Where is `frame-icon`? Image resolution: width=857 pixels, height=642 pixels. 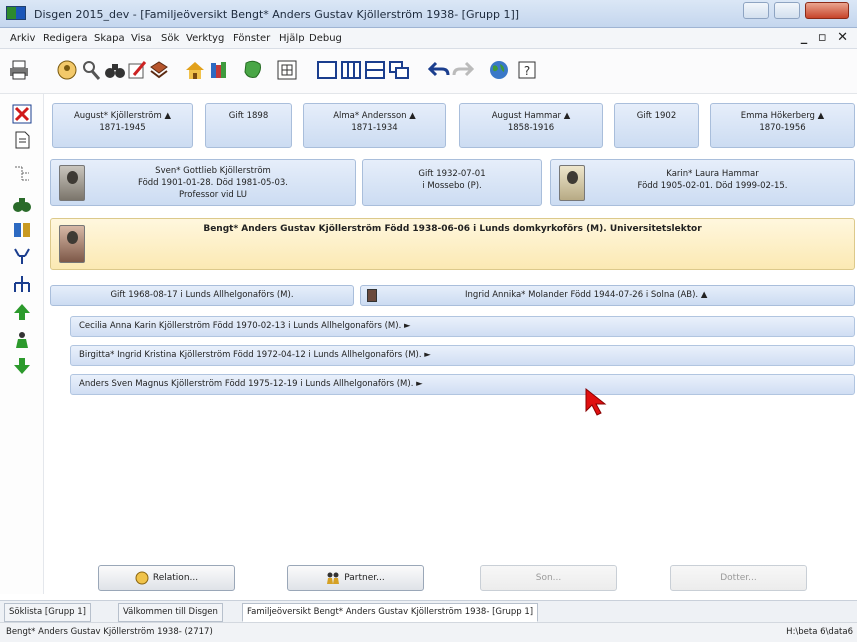 frame-icon is located at coordinates (287, 70).